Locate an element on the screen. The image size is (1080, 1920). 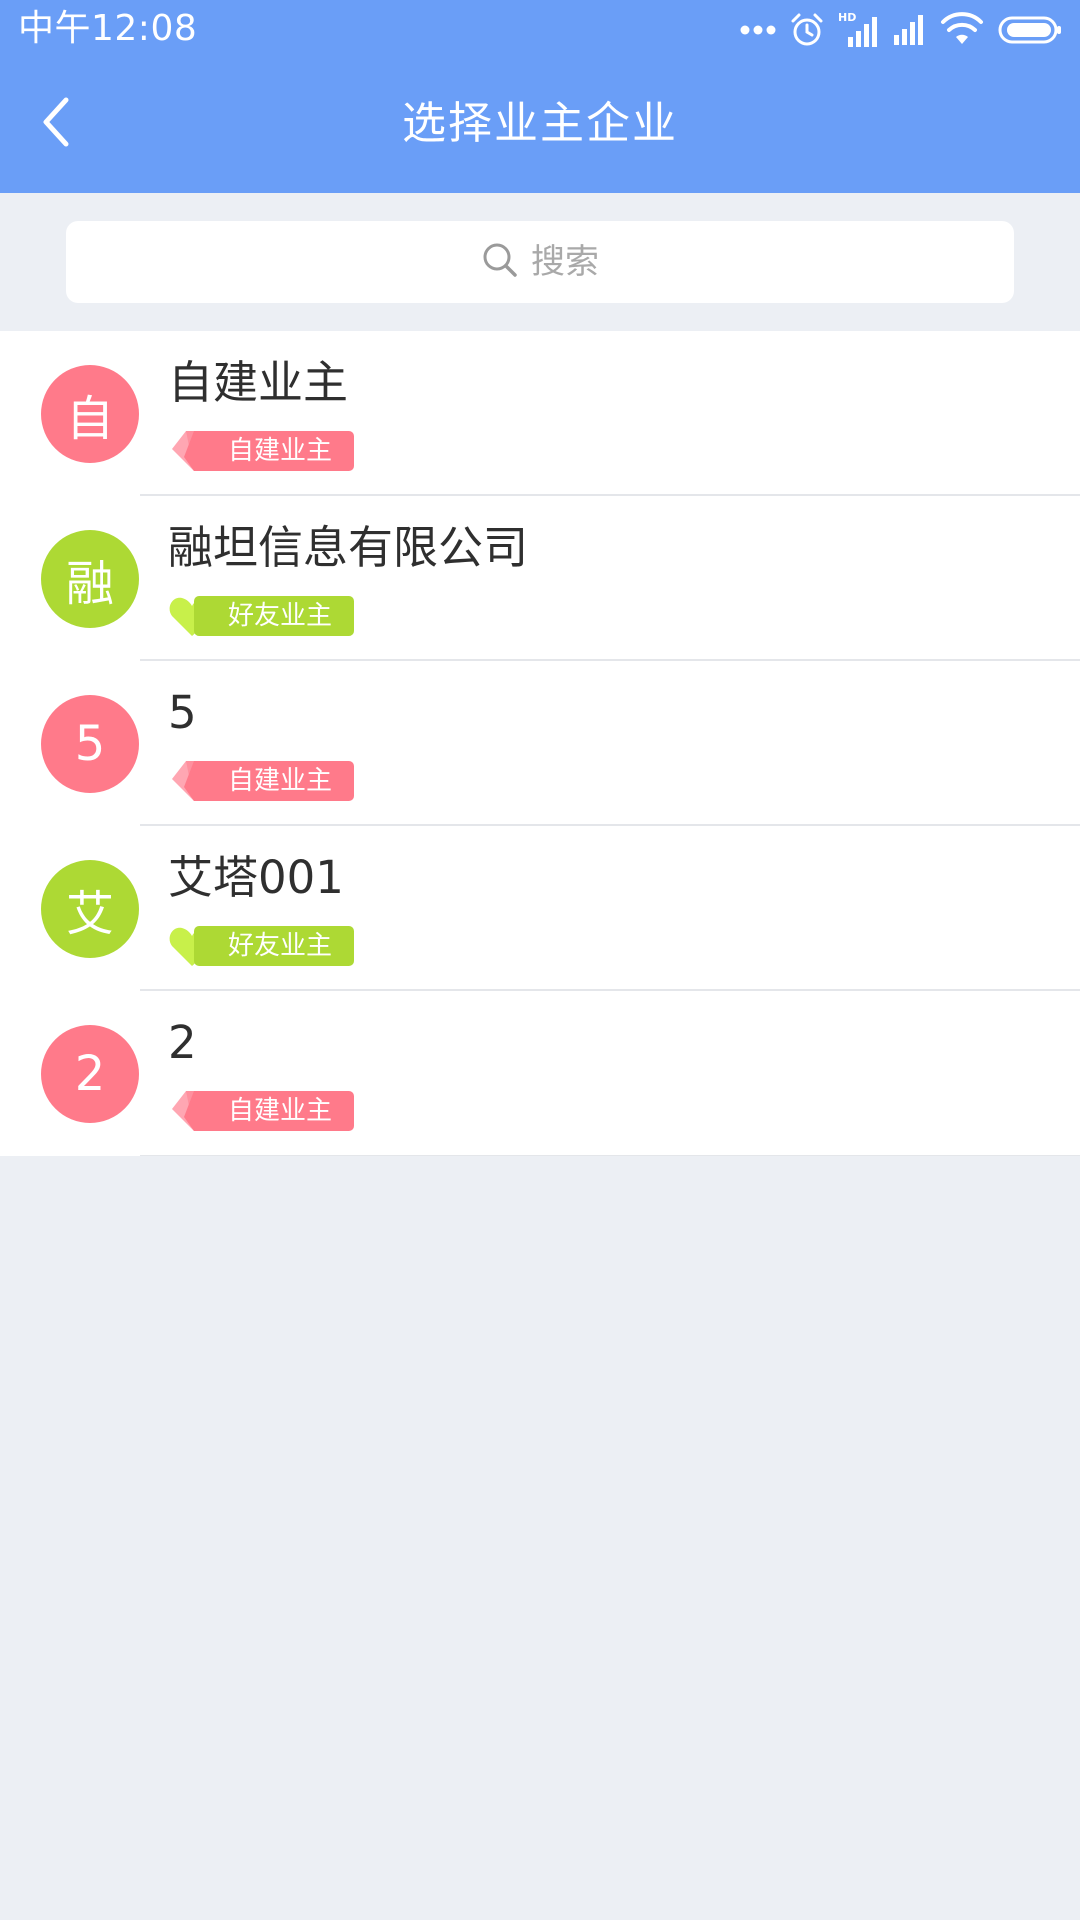
wifi-icon is located at coordinates (962, 30).